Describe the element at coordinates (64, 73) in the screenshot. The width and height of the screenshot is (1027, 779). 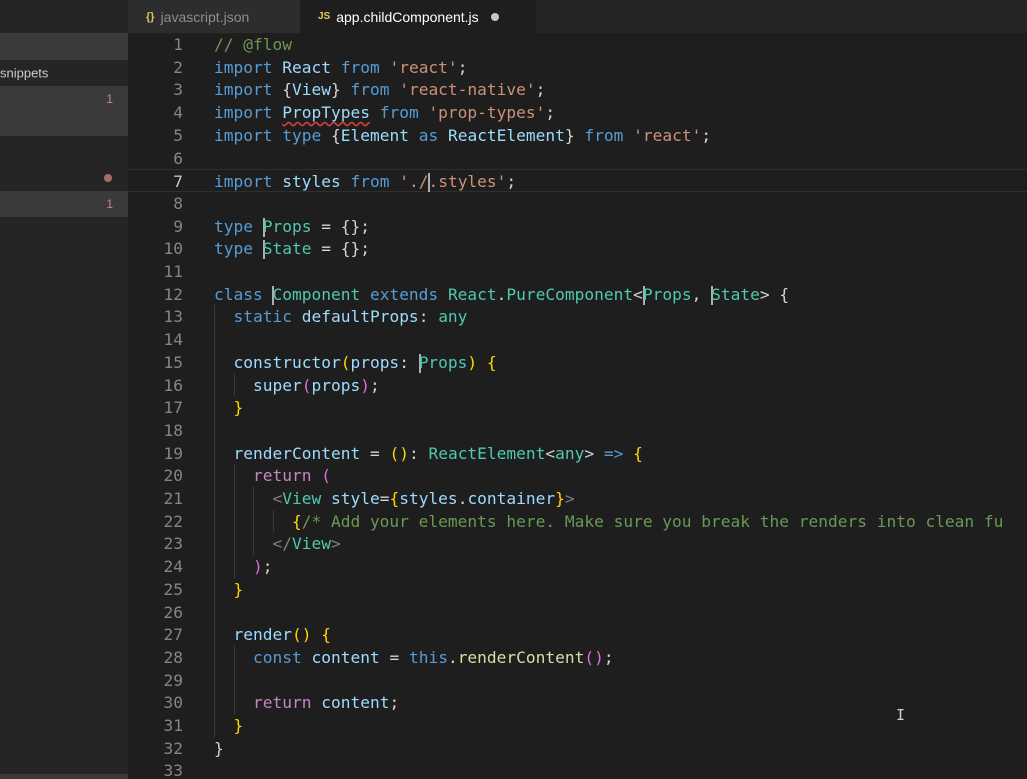
I see `sidebar-item: snippets` at that location.